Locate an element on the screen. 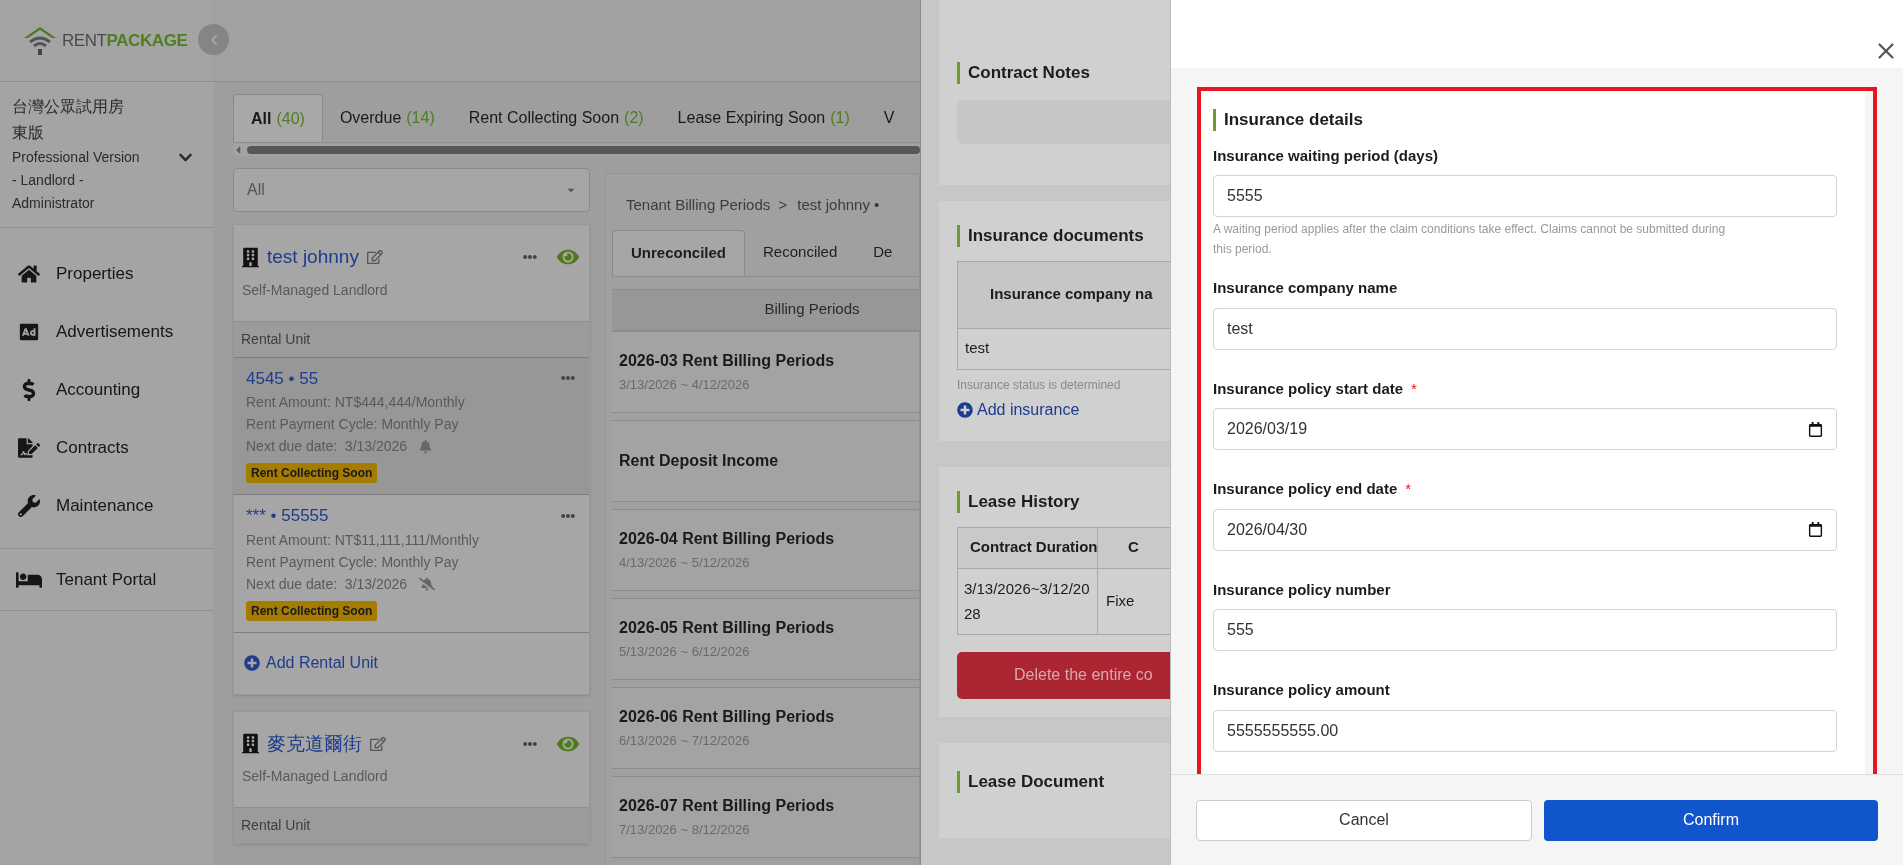 The height and width of the screenshot is (865, 1903). section-title: Lease Document is located at coordinates (1036, 782).